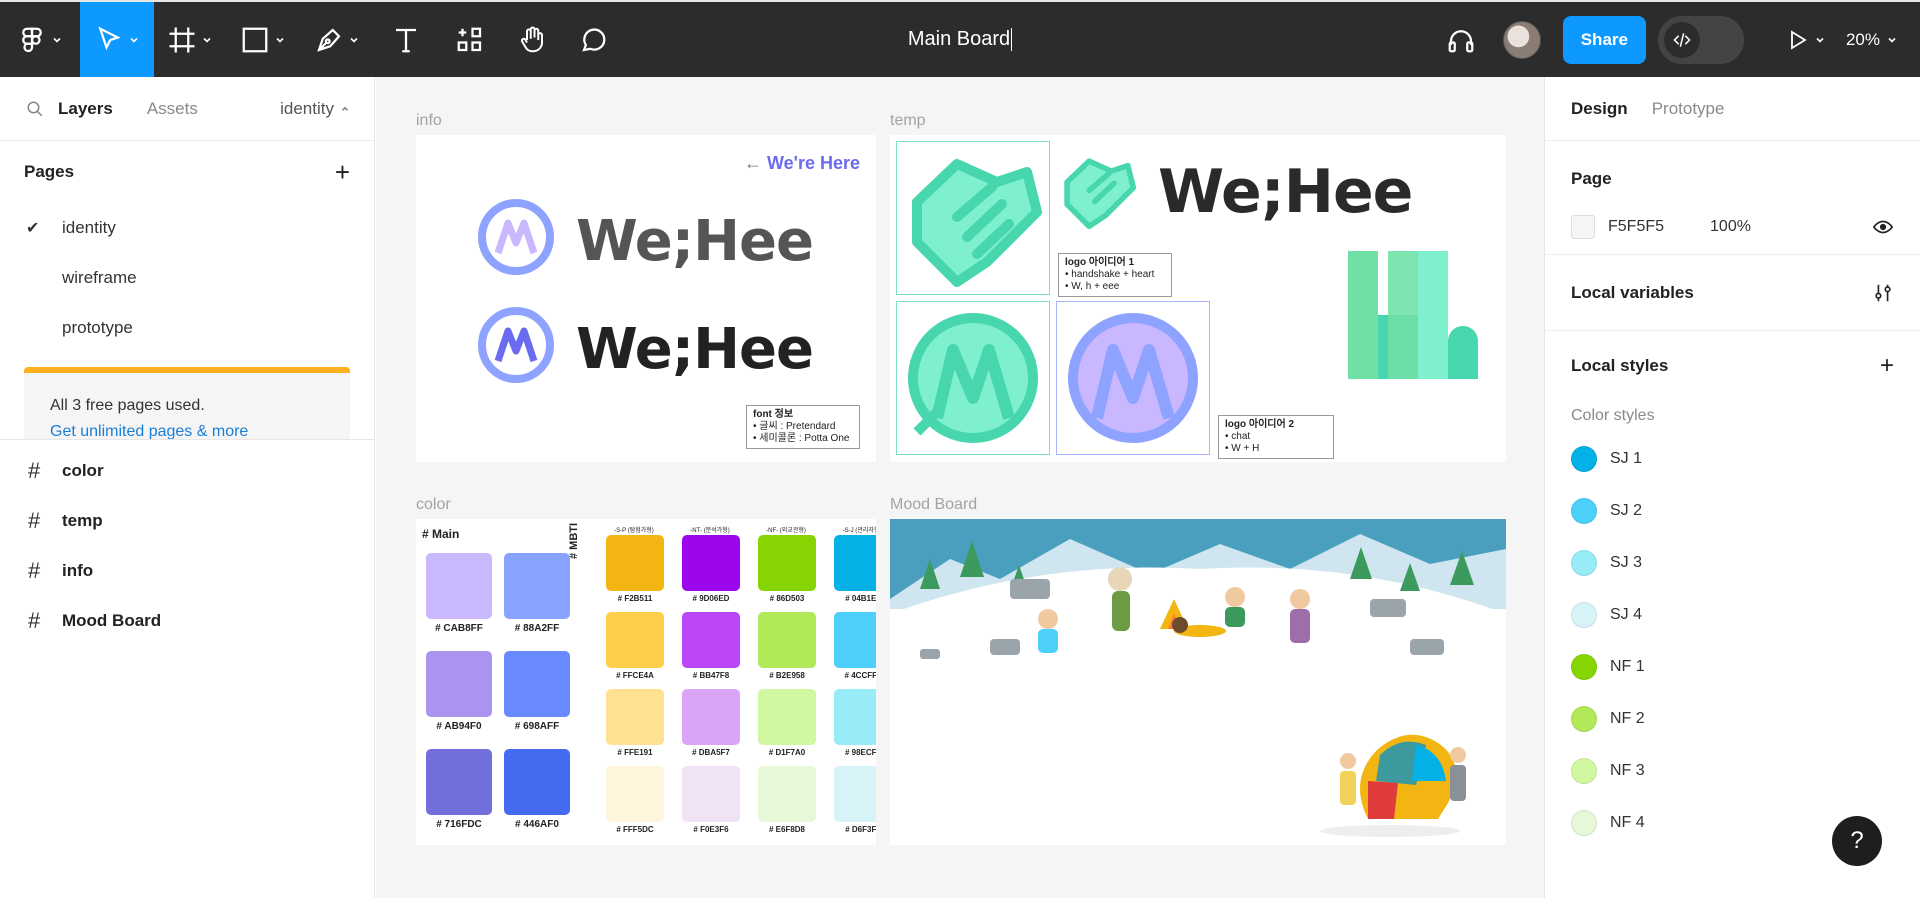 This screenshot has width=1920, height=898. What do you see at coordinates (1260, 424) in the screenshot?
I see `note-title: logo 아이디어 2` at bounding box center [1260, 424].